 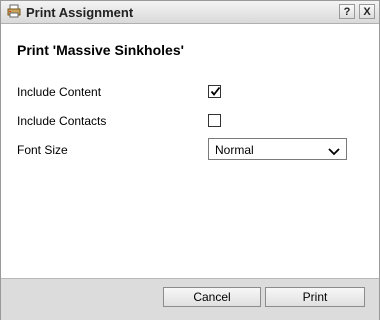 What do you see at coordinates (234, 150) in the screenshot?
I see `font-size-value: Normal` at bounding box center [234, 150].